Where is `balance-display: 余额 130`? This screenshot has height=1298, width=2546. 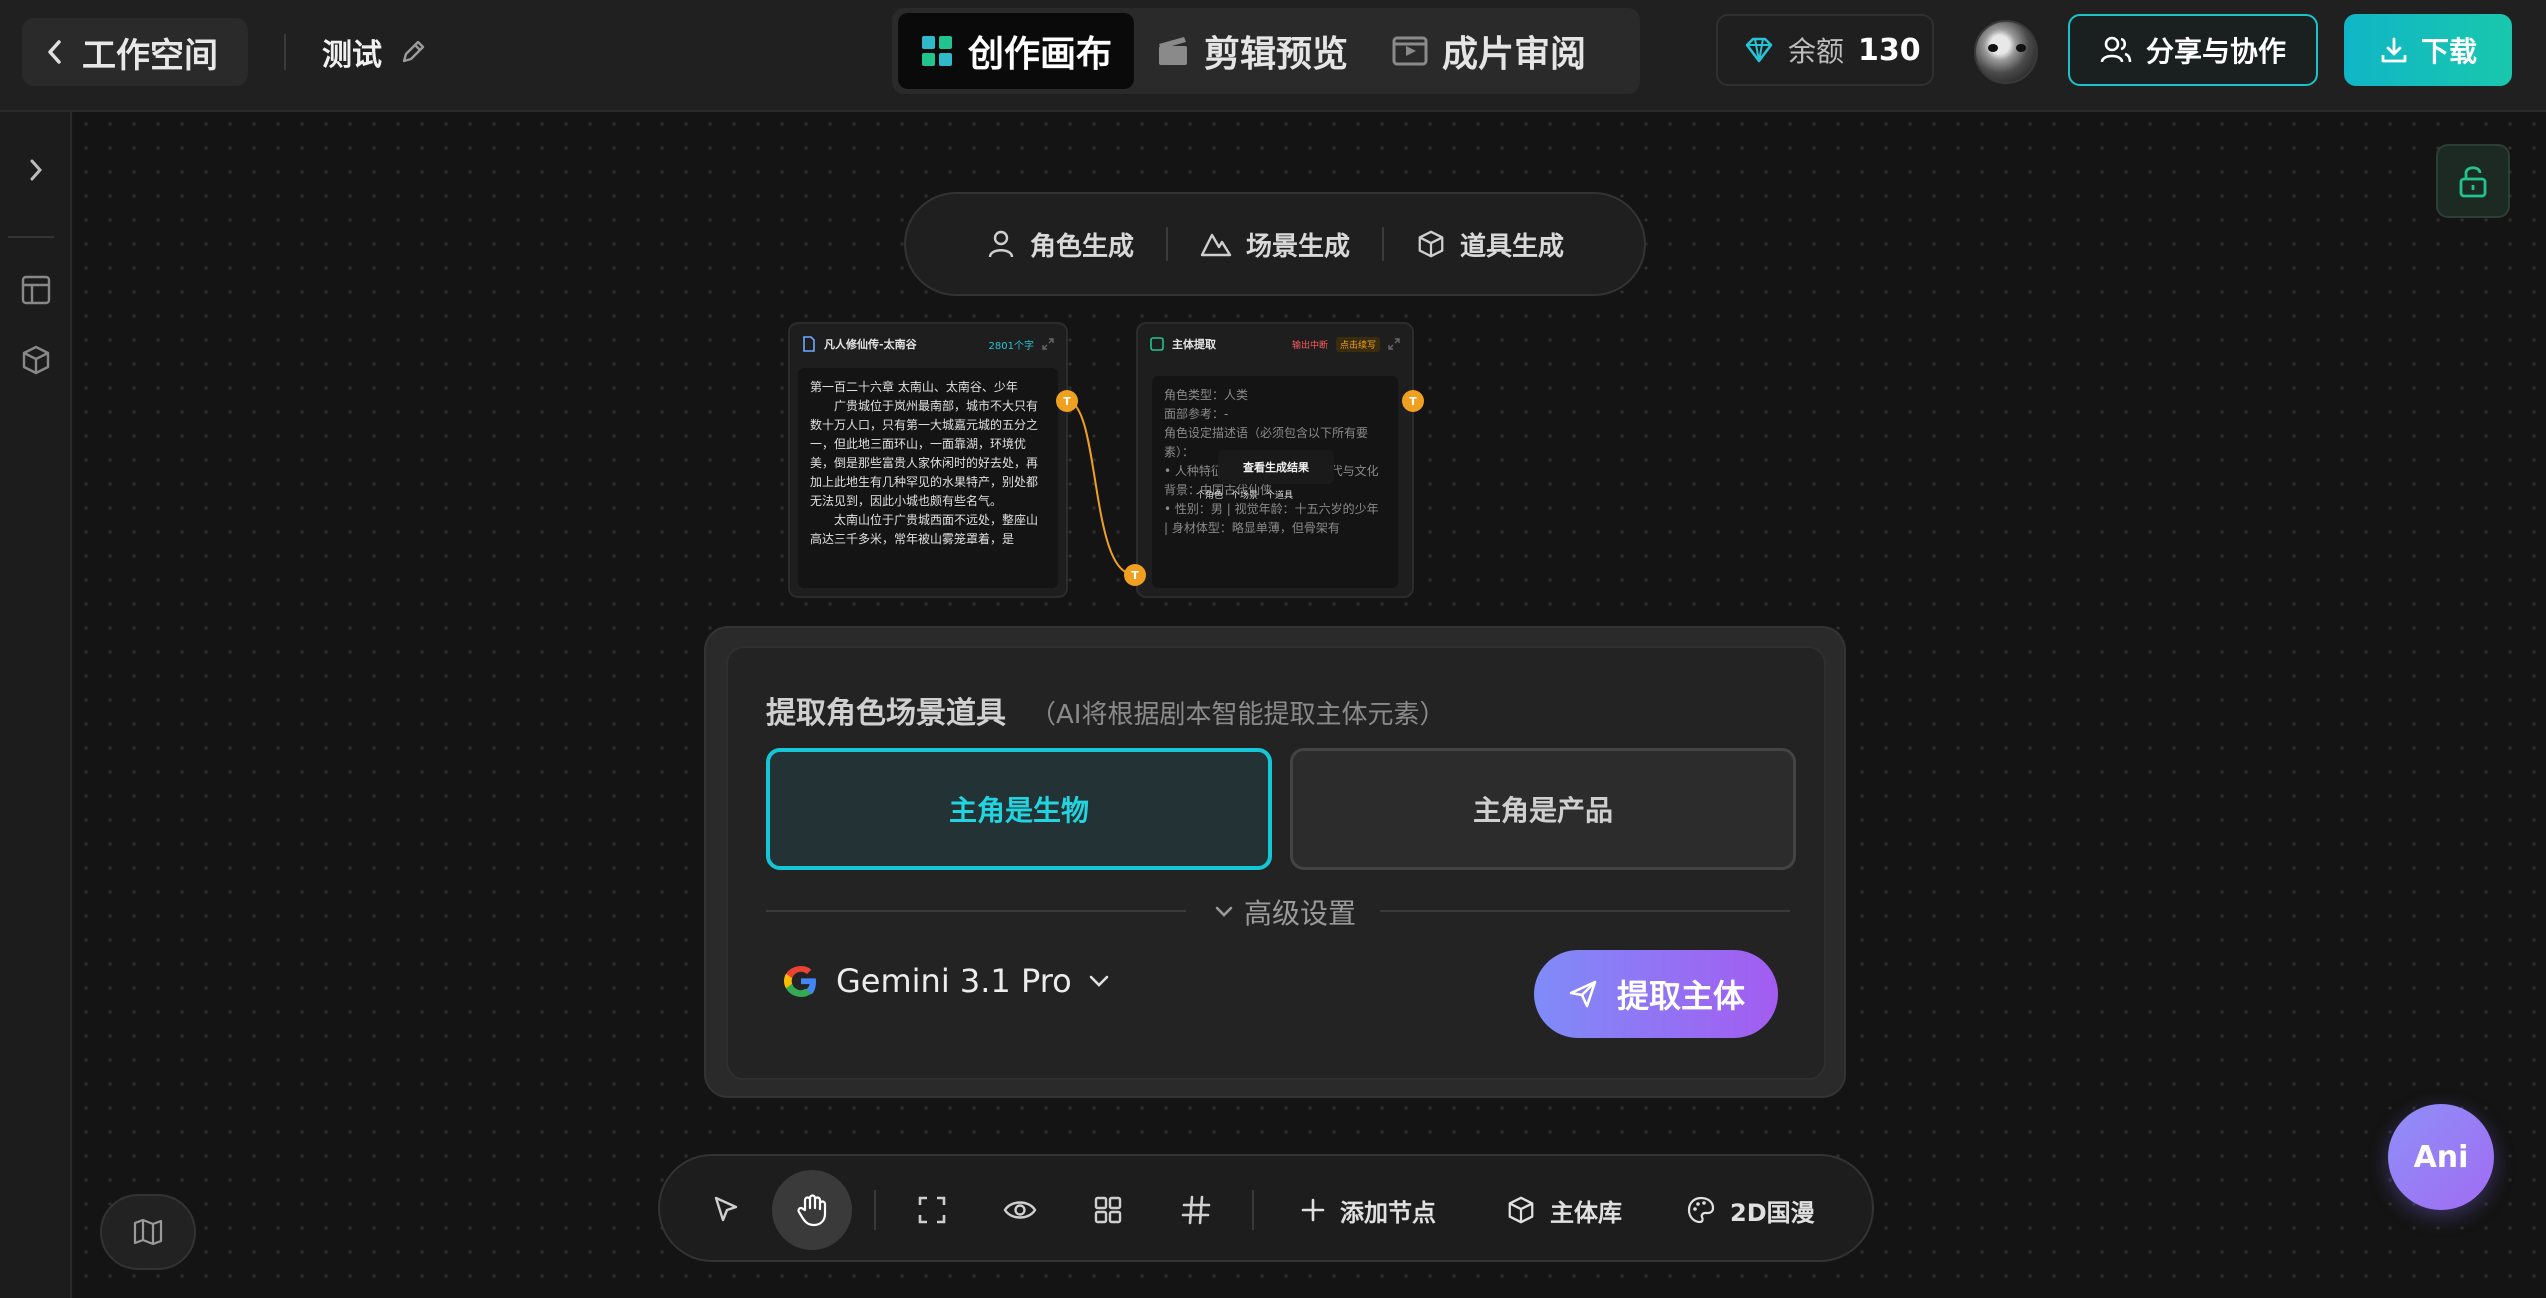
balance-display: 余额 130 is located at coordinates (1825, 50).